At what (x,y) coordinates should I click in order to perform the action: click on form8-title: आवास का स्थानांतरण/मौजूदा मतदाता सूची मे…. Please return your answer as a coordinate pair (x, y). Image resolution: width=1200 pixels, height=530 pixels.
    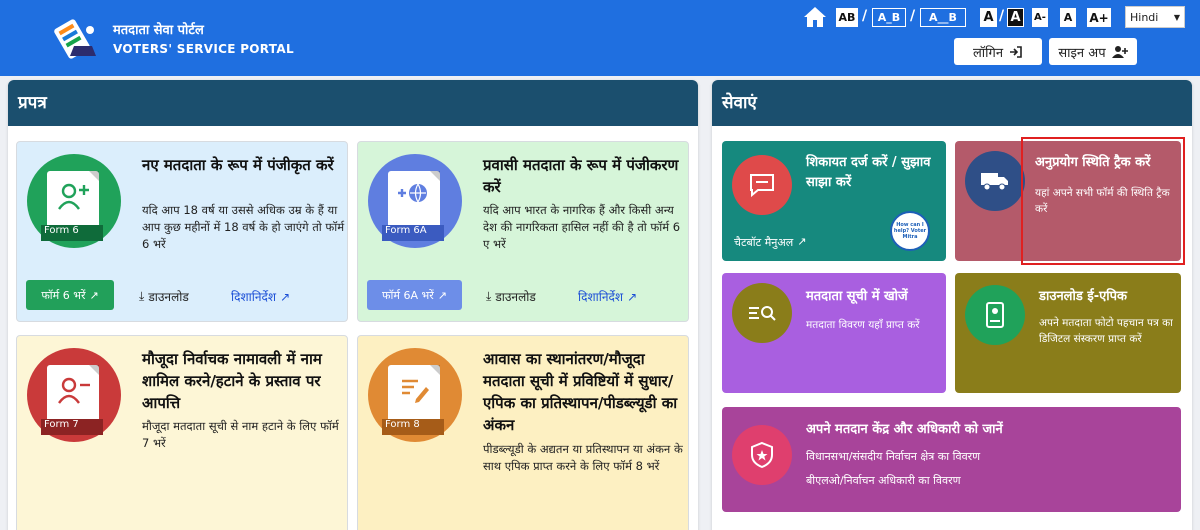
    Looking at the image, I should click on (580, 392).